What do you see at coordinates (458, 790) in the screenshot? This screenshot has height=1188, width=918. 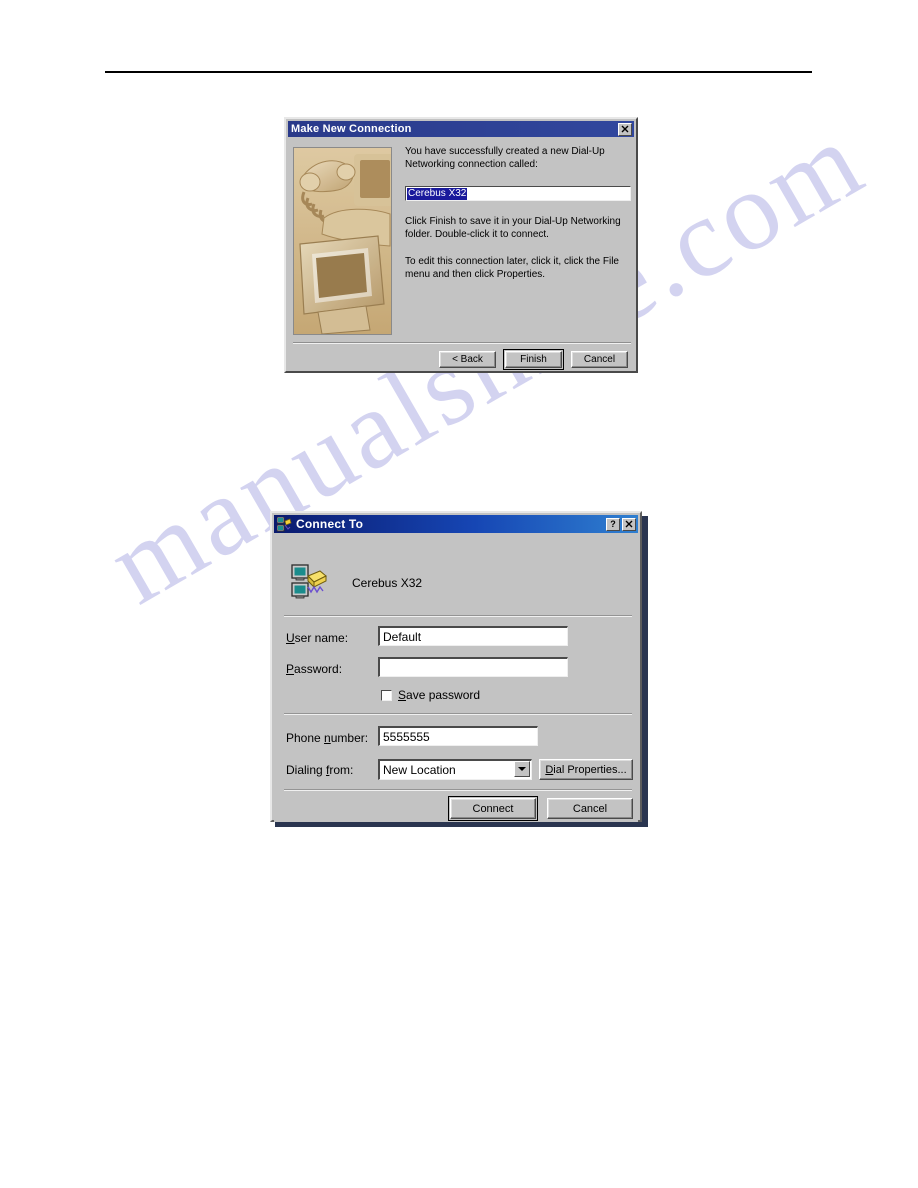 I see `dialog2-separator-bottom` at bounding box center [458, 790].